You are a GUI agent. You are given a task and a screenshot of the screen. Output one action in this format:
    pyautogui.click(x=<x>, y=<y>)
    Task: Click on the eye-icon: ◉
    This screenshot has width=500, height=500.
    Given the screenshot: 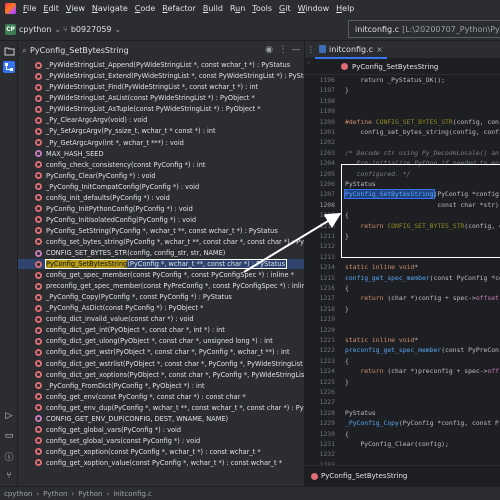 What is the action you would take?
    pyautogui.click(x=269, y=50)
    